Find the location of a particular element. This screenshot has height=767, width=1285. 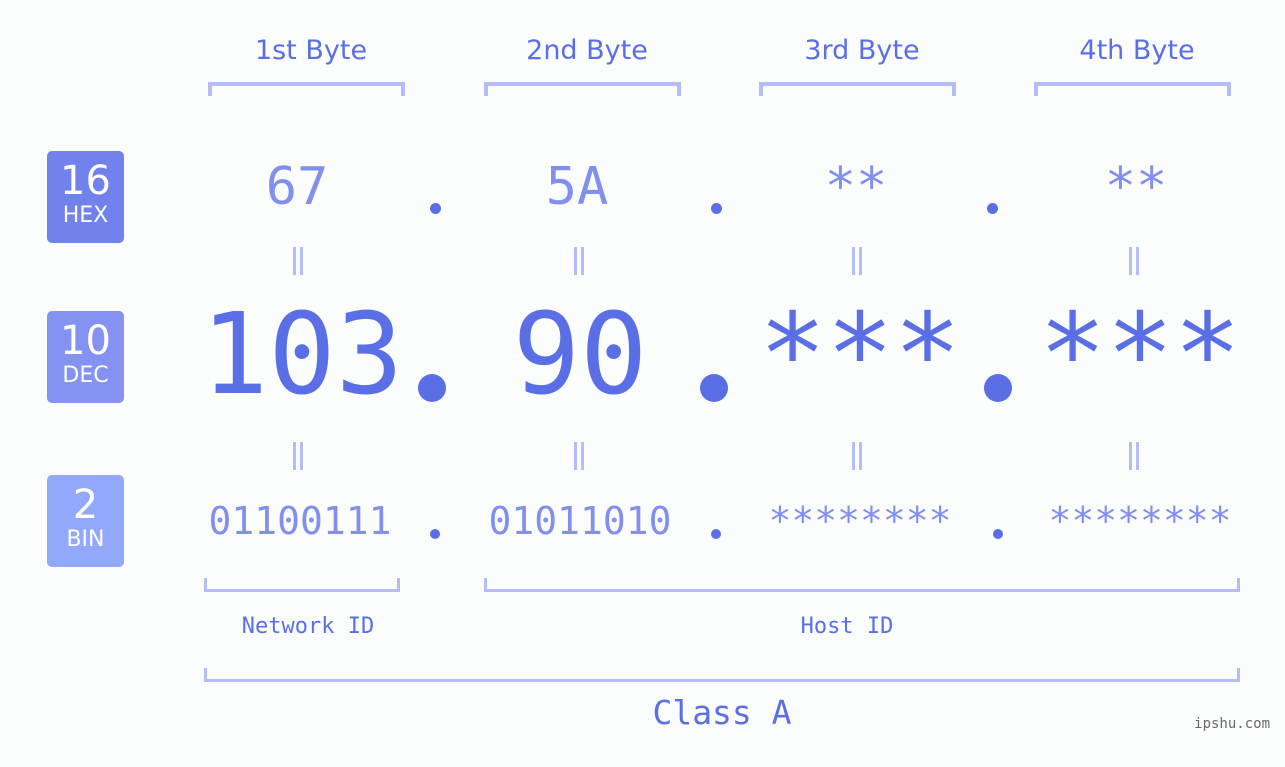

hex-badge: 16 HEX is located at coordinates (85, 197).